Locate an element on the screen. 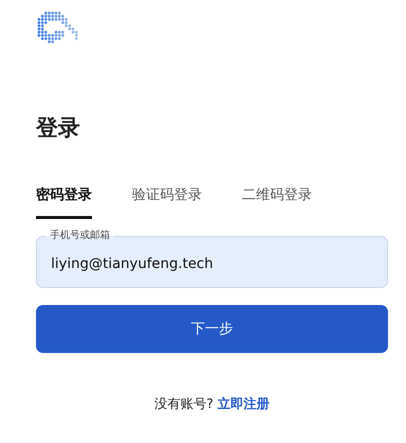  logo-icon is located at coordinates (57, 28).